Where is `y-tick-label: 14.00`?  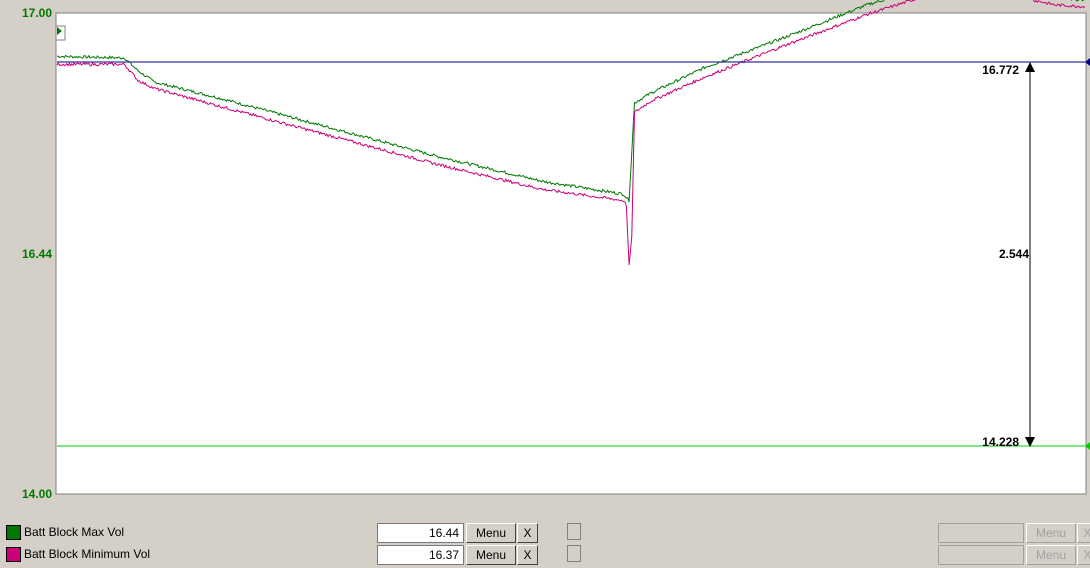
y-tick-label: 14.00 is located at coordinates (37, 494).